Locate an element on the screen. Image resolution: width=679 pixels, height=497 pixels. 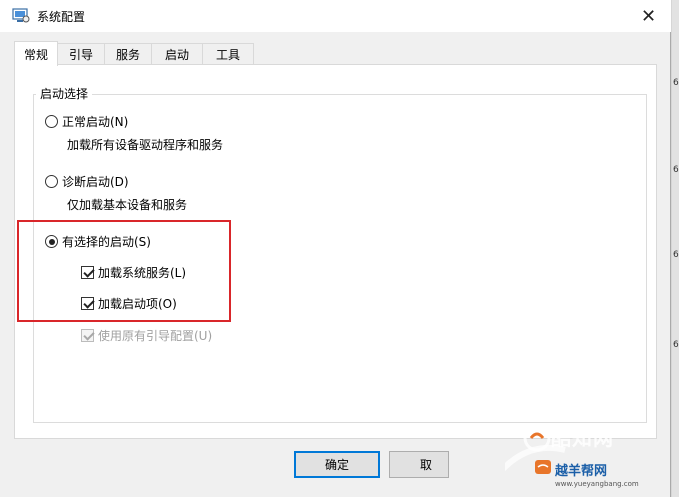
normal-startup-radio: 正常启动(N) is located at coordinates (86, 121).